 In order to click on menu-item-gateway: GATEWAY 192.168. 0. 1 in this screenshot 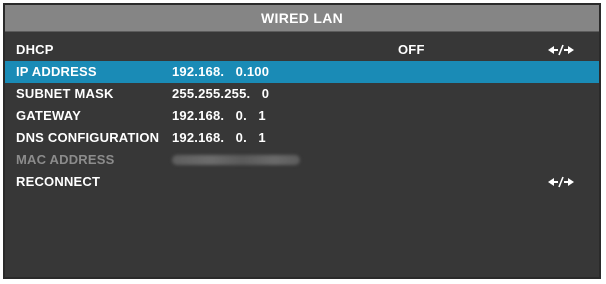, I will do `click(302, 116)`.